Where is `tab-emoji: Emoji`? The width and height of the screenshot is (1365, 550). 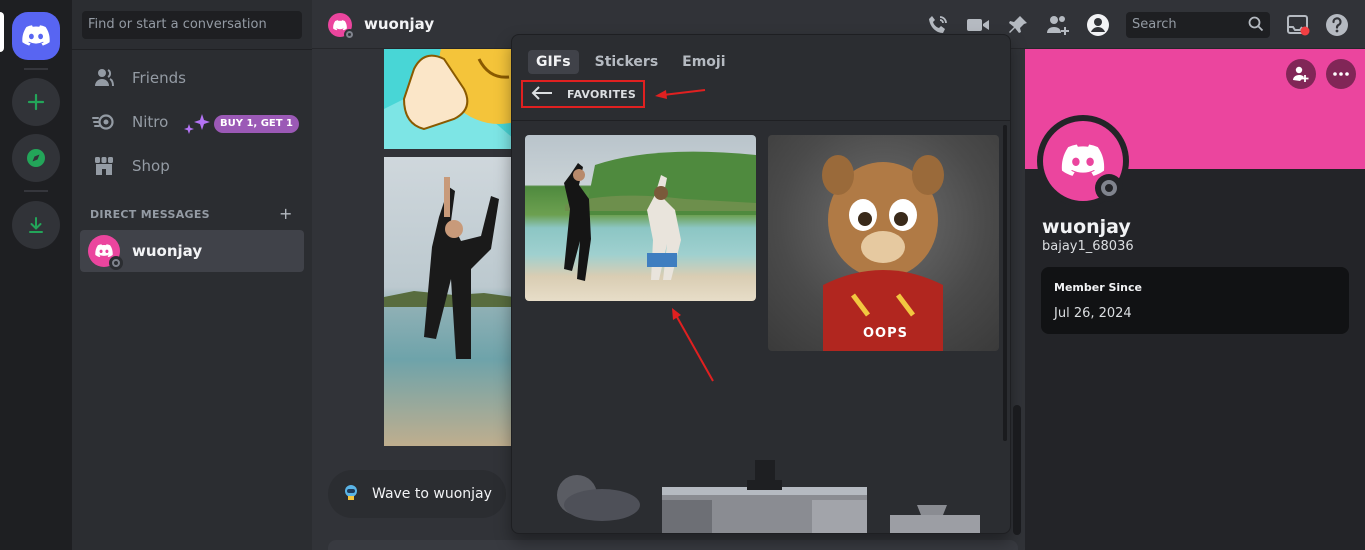 tab-emoji: Emoji is located at coordinates (703, 62).